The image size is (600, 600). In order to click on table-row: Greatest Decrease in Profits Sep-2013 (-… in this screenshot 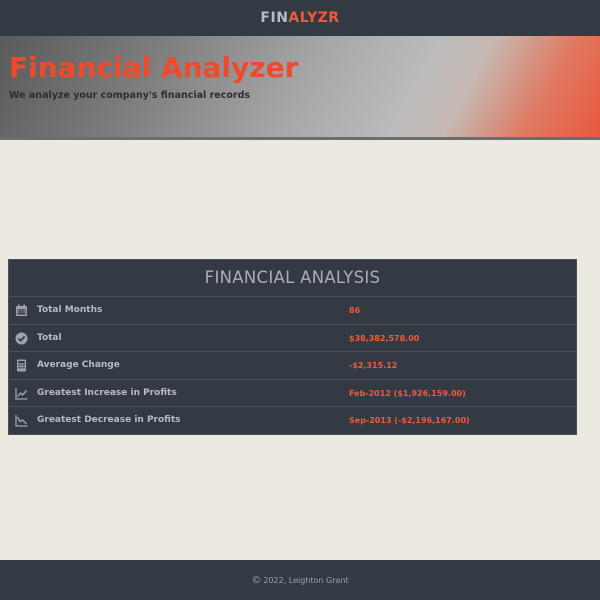, I will do `click(292, 421)`.